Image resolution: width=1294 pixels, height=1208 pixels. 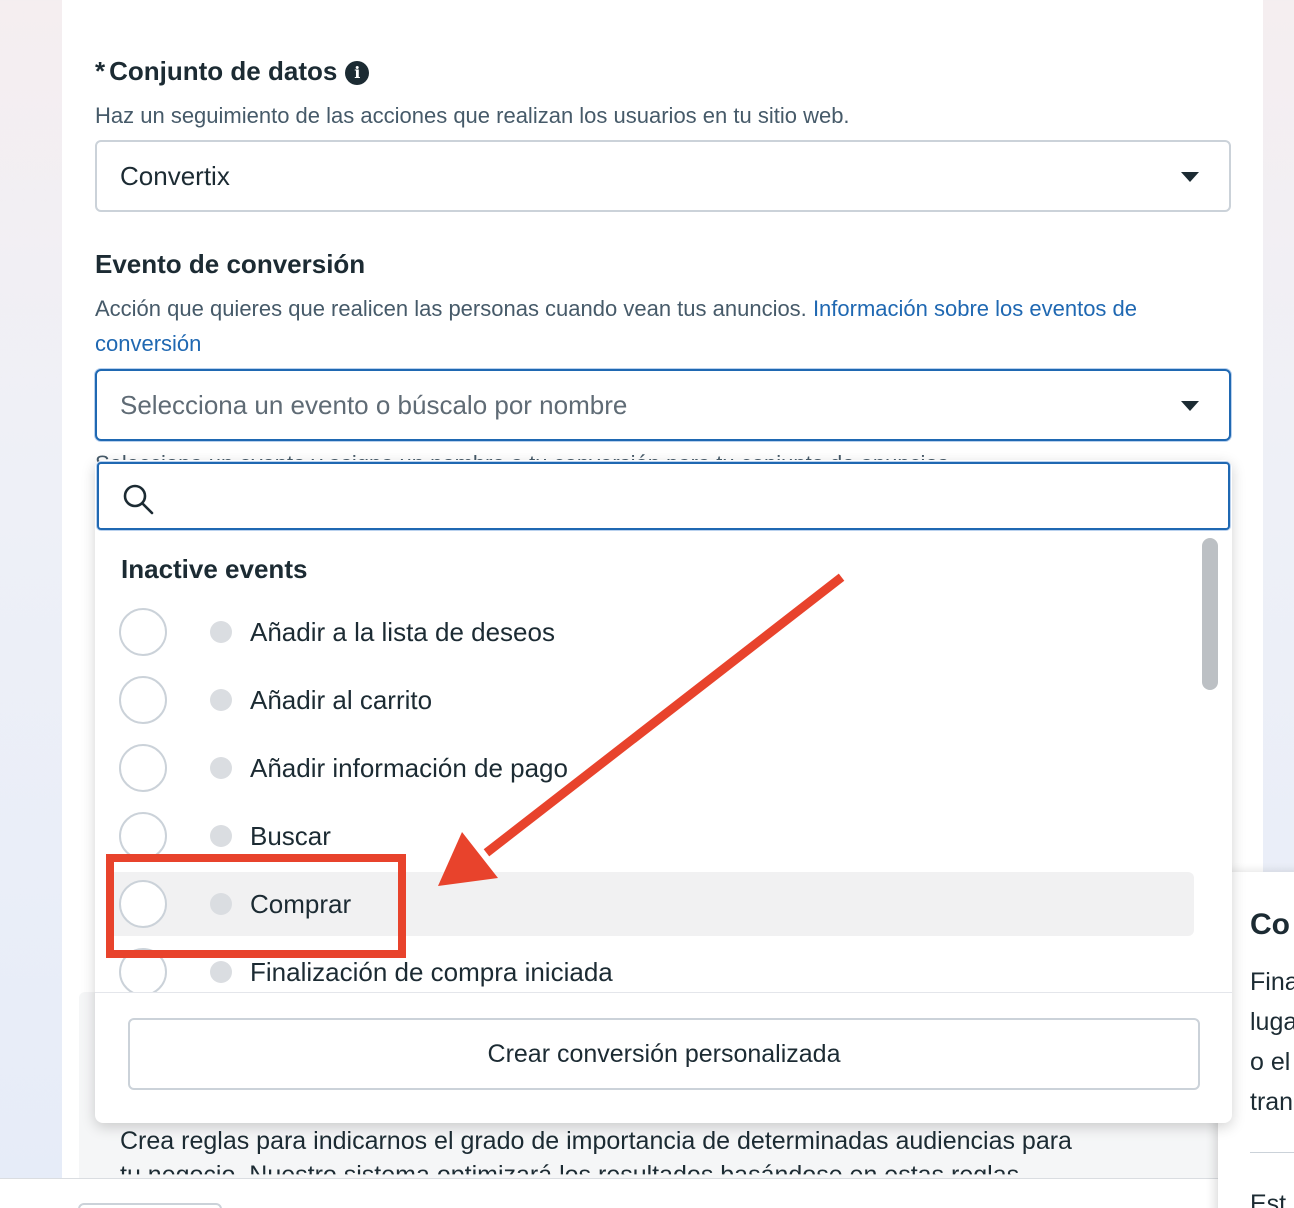 I want to click on highlight-box, so click(x=256, y=906).